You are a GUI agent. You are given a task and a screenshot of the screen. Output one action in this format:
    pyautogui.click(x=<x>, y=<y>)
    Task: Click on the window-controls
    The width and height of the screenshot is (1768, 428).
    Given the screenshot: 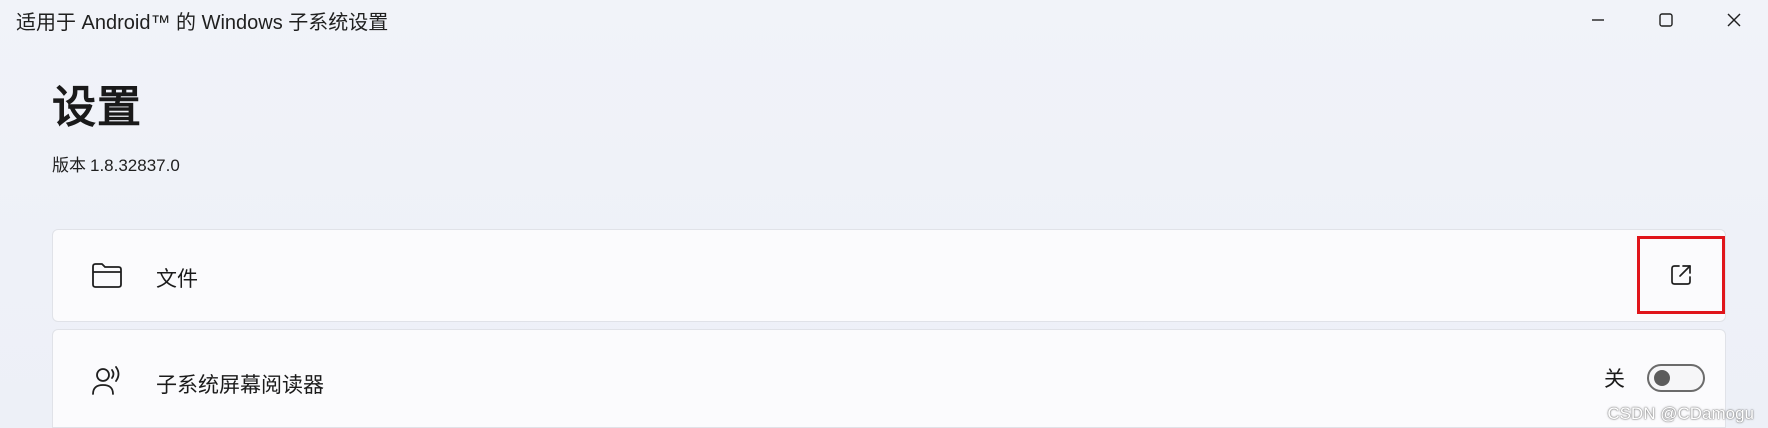 What is the action you would take?
    pyautogui.click(x=1666, y=20)
    